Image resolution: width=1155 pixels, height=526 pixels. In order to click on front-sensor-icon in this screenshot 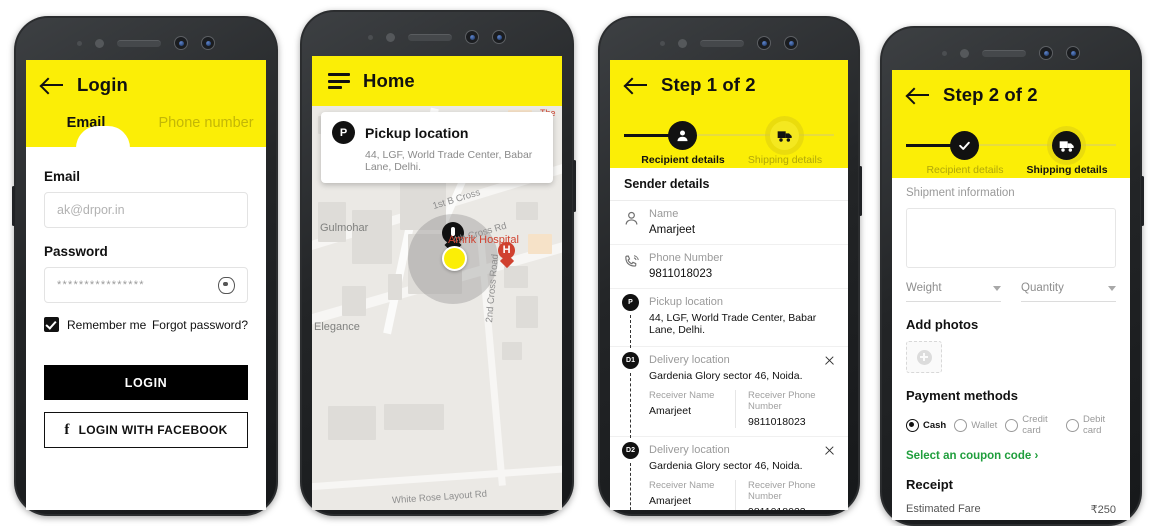, I will do `click(964, 53)`.